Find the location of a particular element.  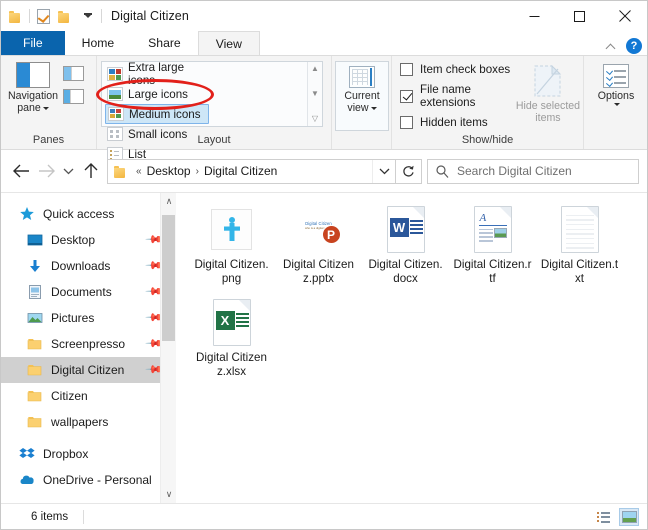

layout-option-label: Large icons is located at coordinates (158, 94).